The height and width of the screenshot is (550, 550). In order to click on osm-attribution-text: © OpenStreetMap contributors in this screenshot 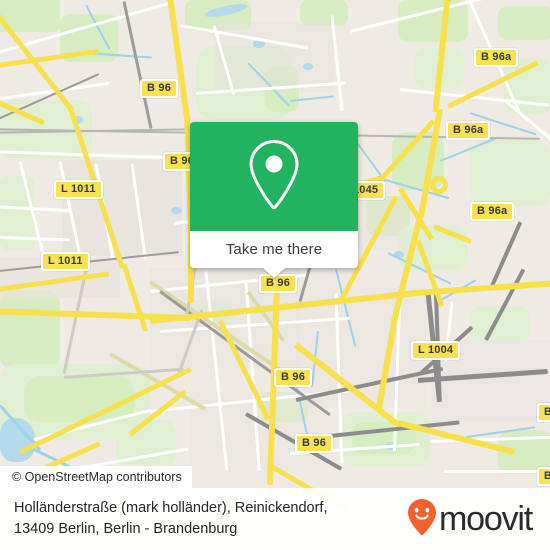, I will do `click(97, 477)`.